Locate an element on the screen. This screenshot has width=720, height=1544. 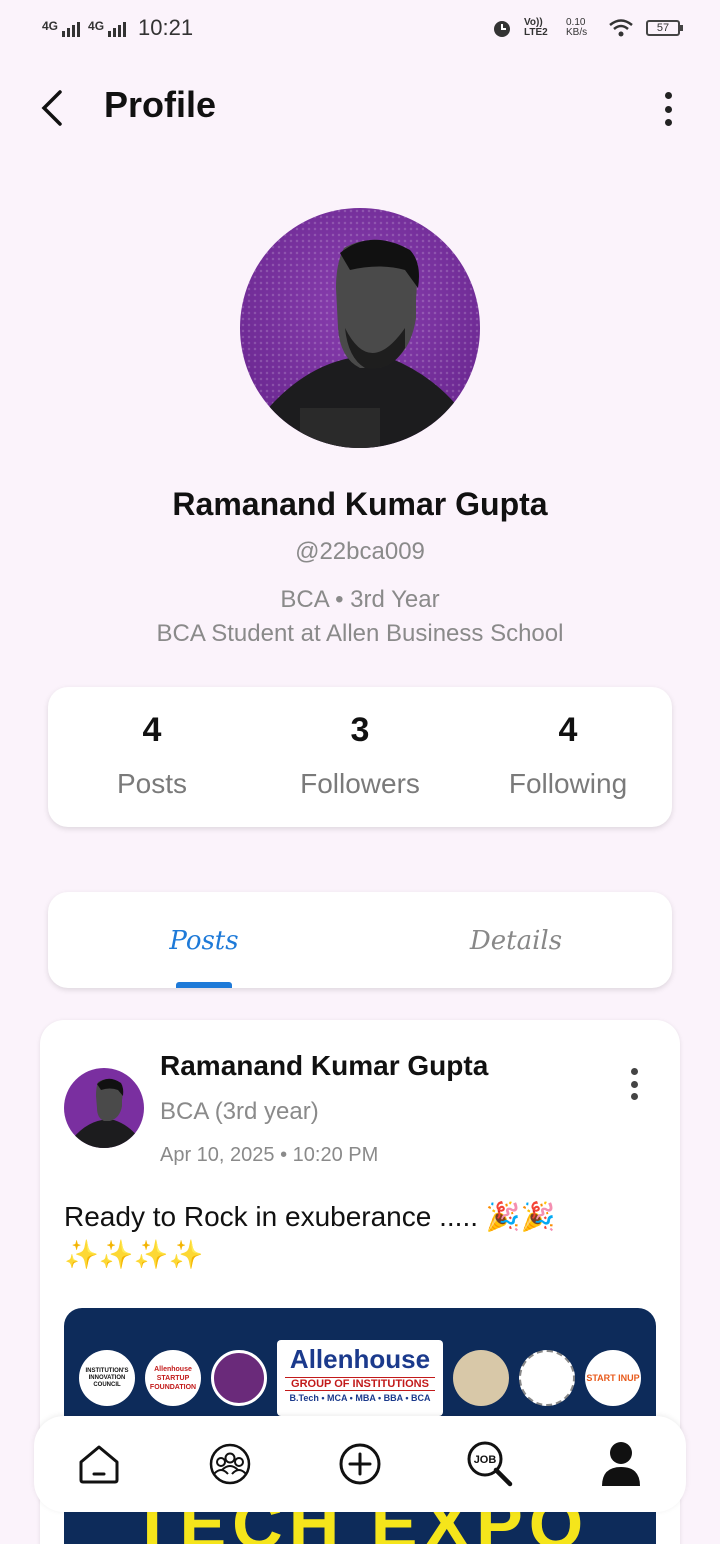
home-icon is located at coordinates (99, 1464).